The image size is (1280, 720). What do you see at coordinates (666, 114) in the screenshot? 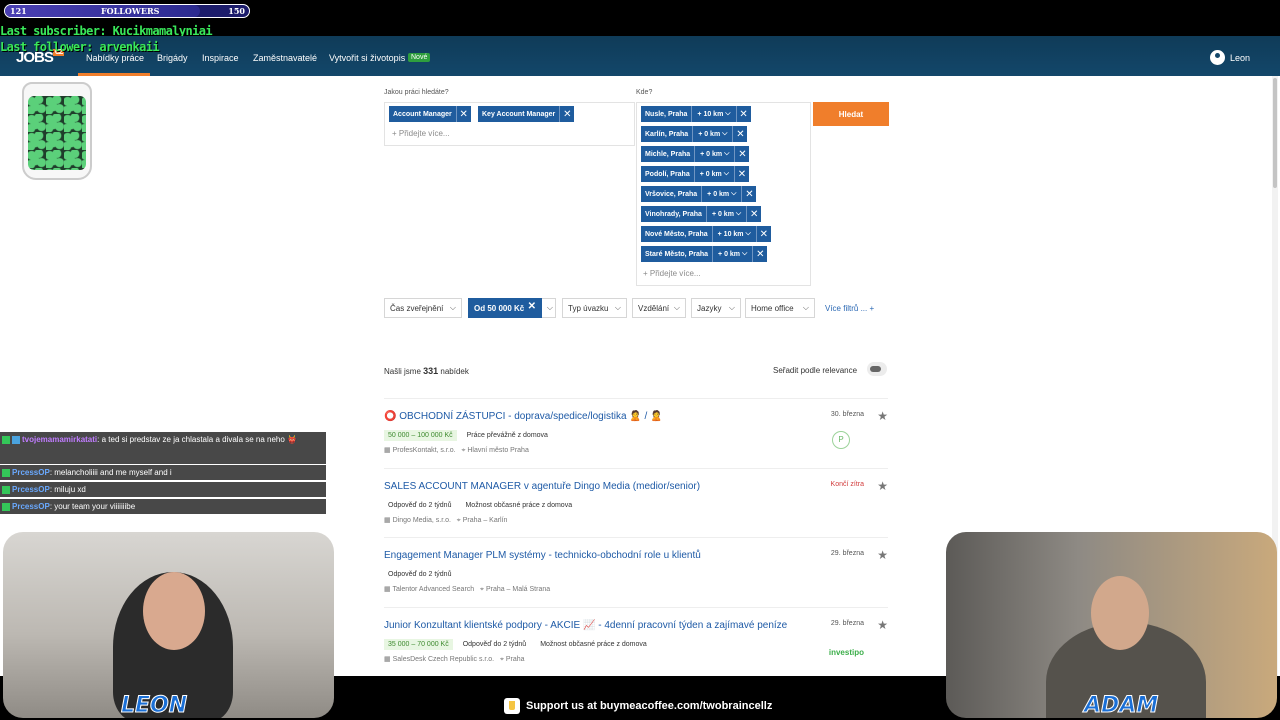
I see `location-label: Nusle, Praha` at bounding box center [666, 114].